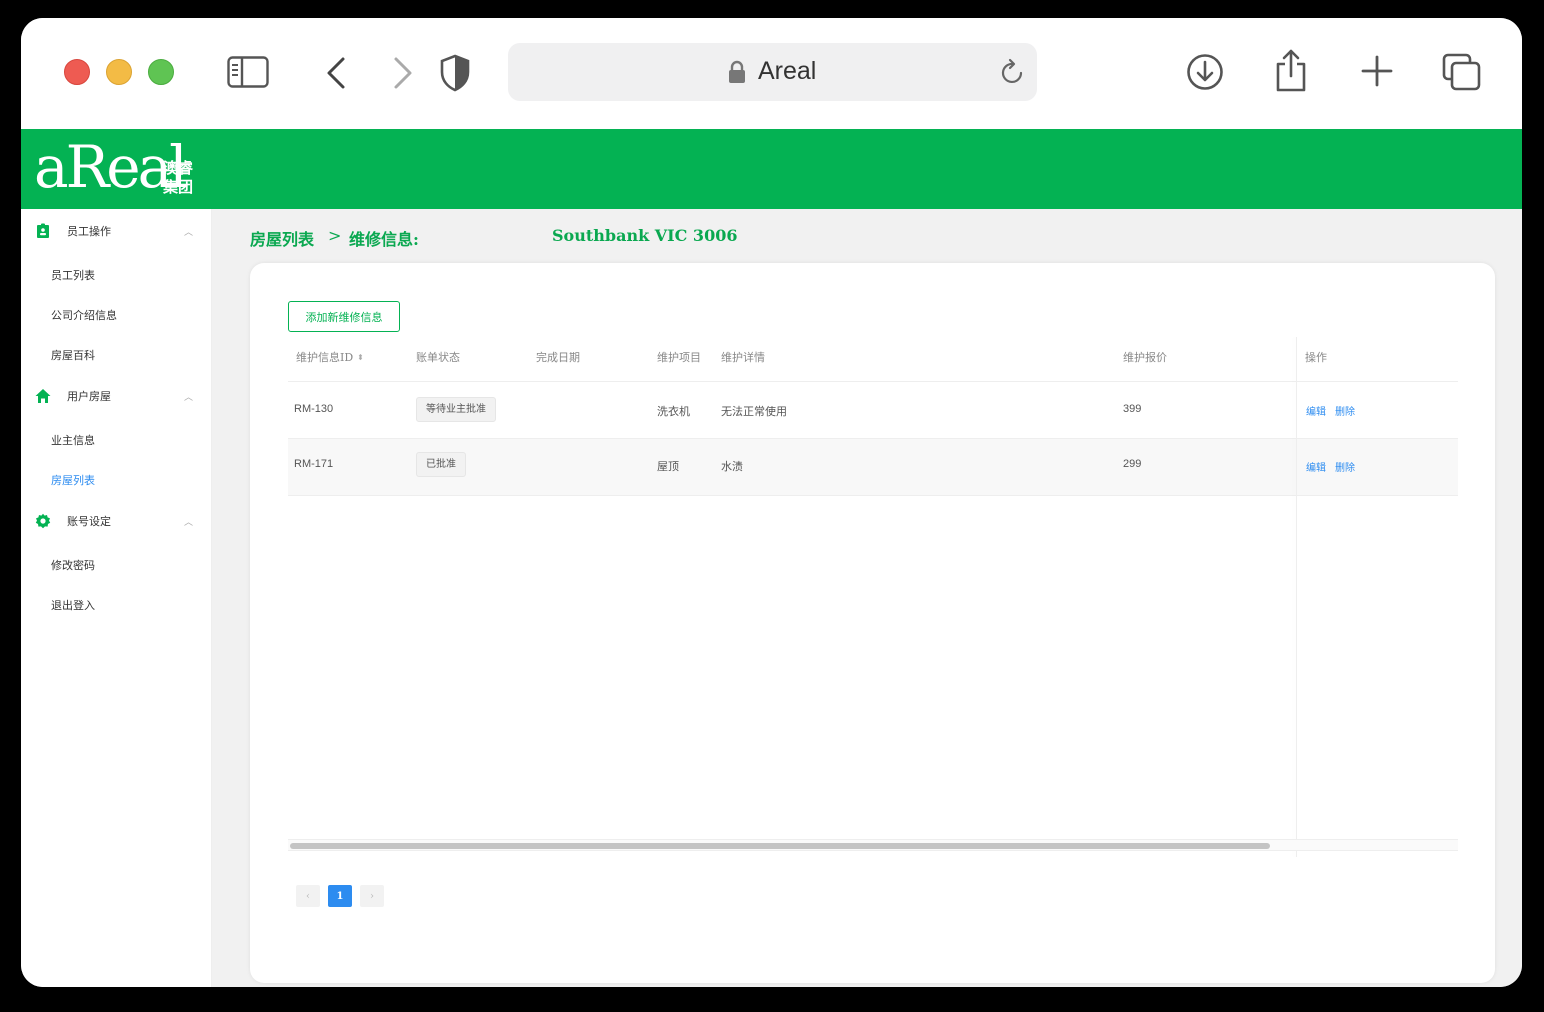  I want to click on column-header-status: 账单状态, so click(438, 357).